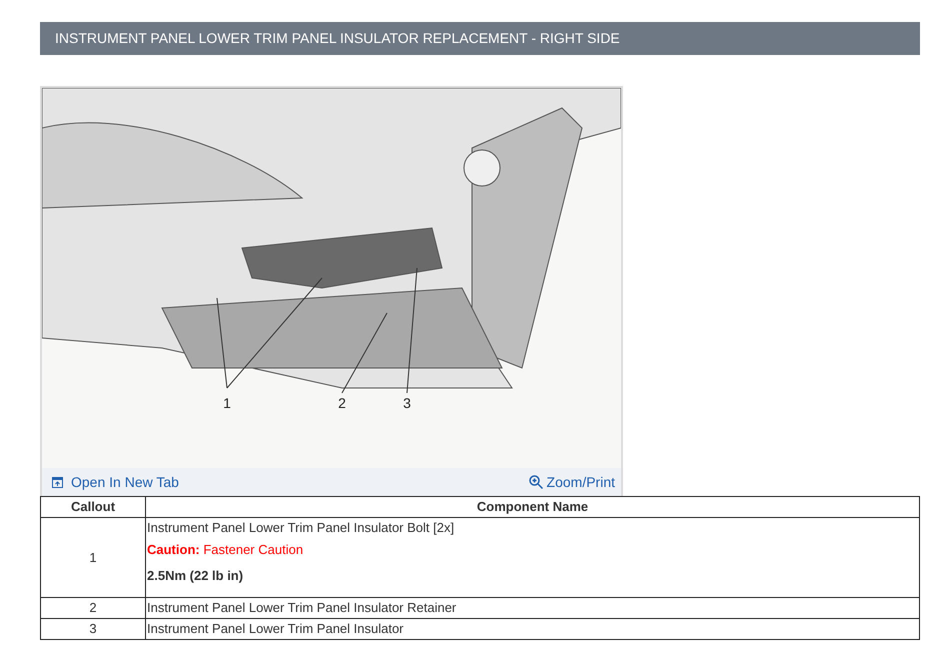  What do you see at coordinates (93, 558) in the screenshot?
I see `callout-cell: 1` at bounding box center [93, 558].